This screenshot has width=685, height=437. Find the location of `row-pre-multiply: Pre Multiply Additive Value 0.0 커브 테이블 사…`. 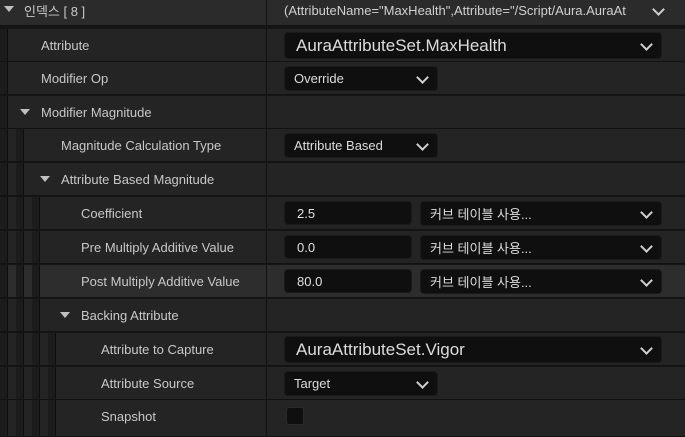

row-pre-multiply: Pre Multiply Additive Value 0.0 커브 테이블 사… is located at coordinates (342, 247).